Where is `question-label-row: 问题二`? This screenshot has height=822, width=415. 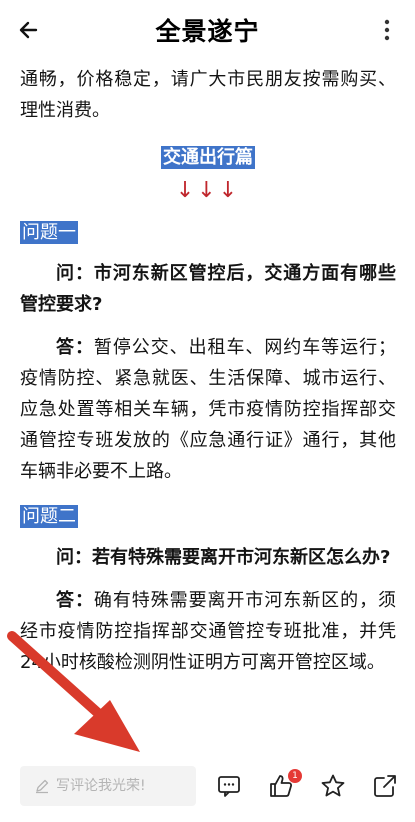 question-label-row: 问题二 is located at coordinates (208, 516).